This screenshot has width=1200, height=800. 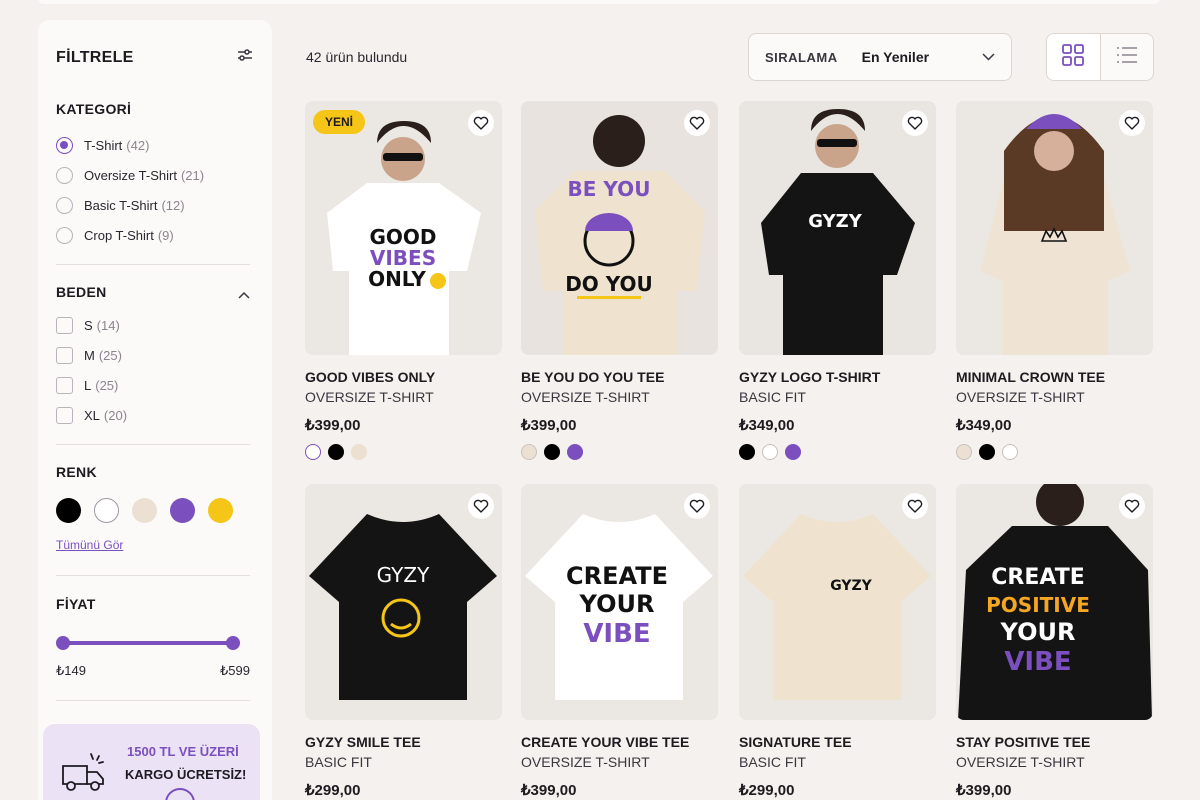 What do you see at coordinates (619, 742) in the screenshot?
I see `product-name: CREATE YOUR VIBE TEE` at bounding box center [619, 742].